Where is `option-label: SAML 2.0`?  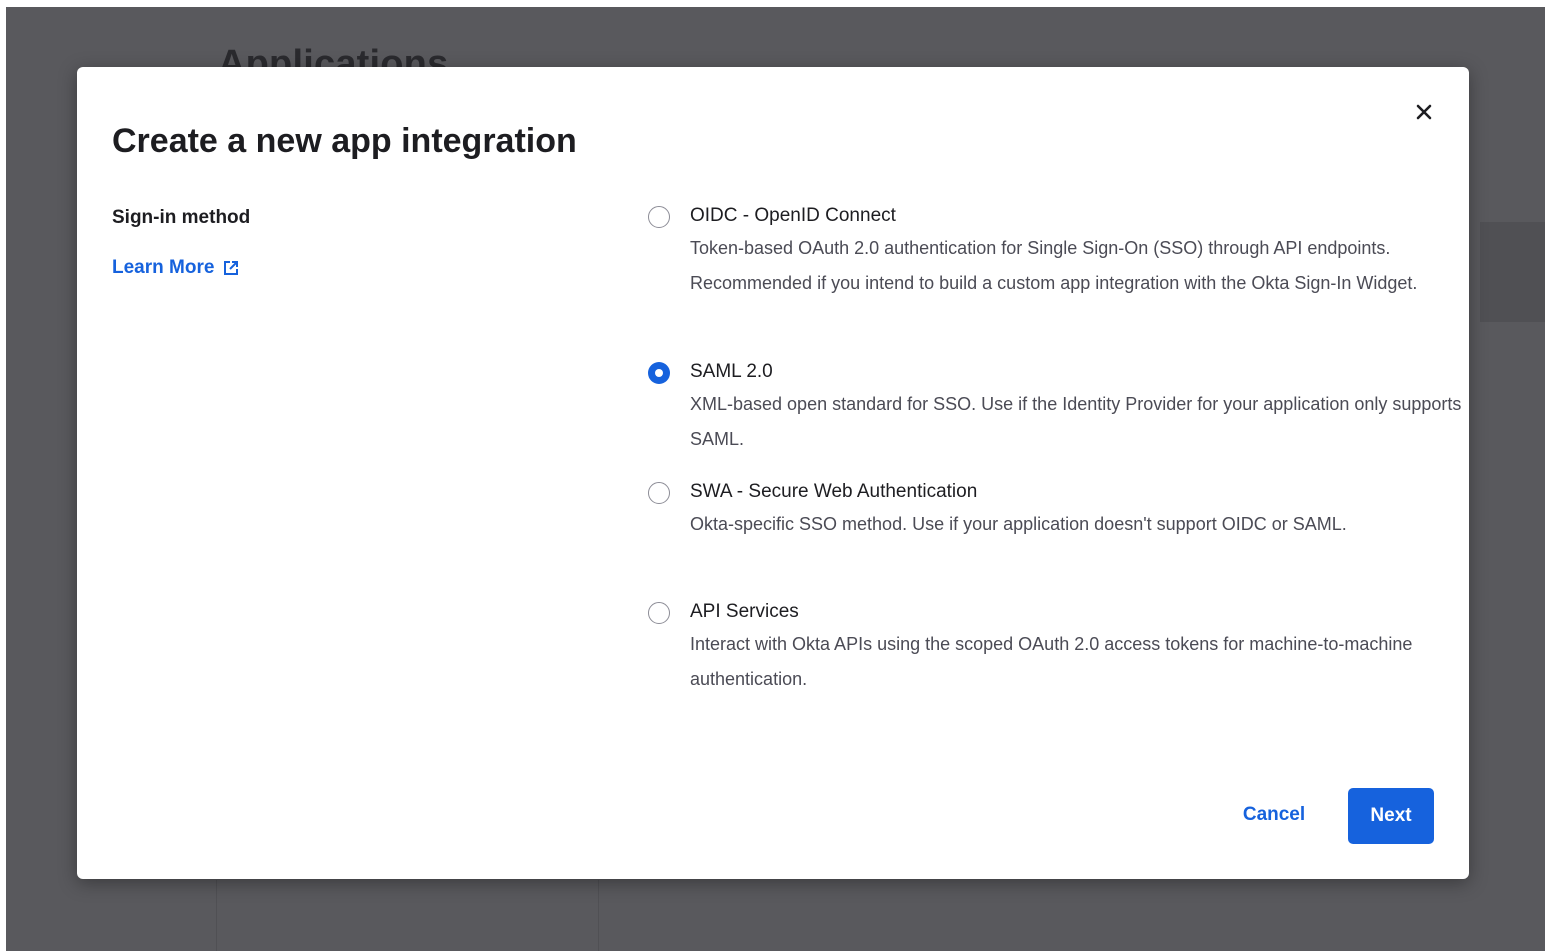
option-label: SAML 2.0 is located at coordinates (731, 371).